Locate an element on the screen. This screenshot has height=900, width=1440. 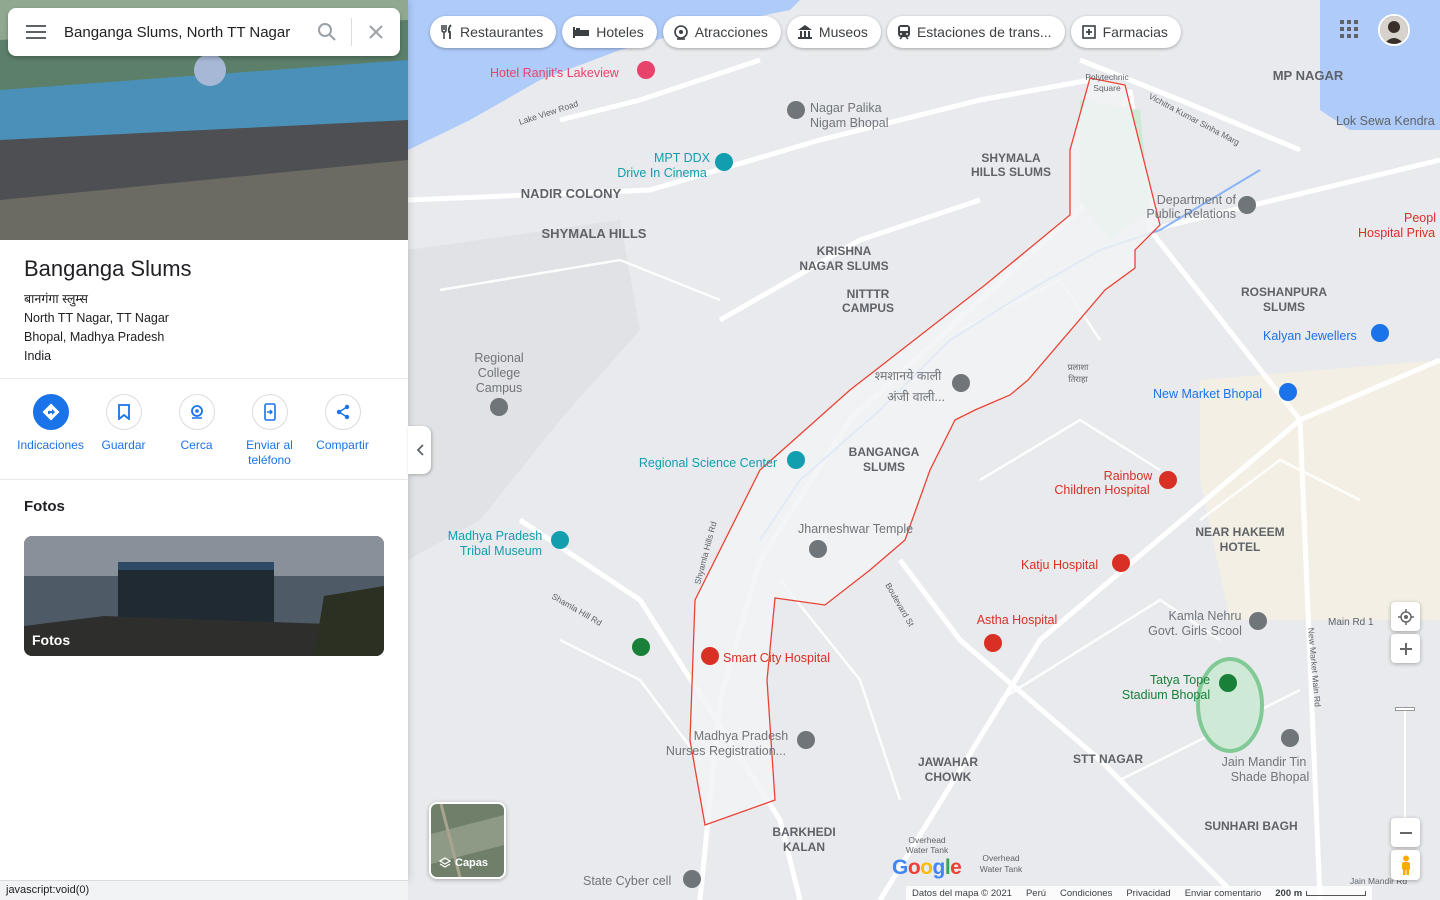
chip-museums: Museos is located at coordinates (833, 32).